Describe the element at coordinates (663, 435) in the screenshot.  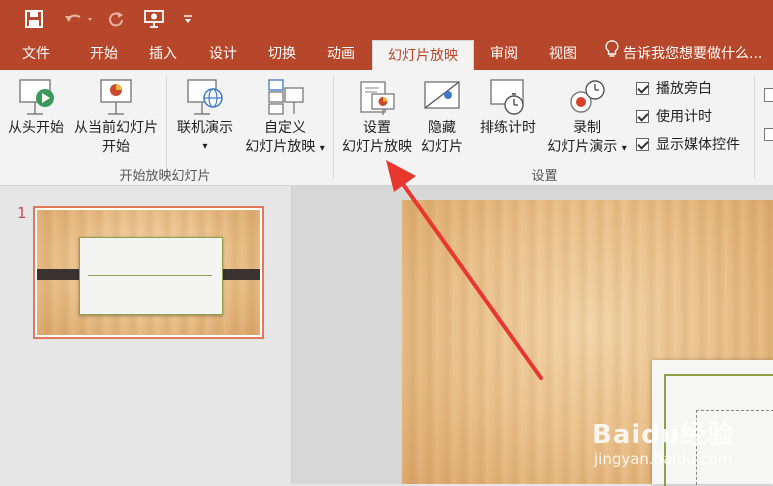
I see `watermark-brand: Baidu经验` at that location.